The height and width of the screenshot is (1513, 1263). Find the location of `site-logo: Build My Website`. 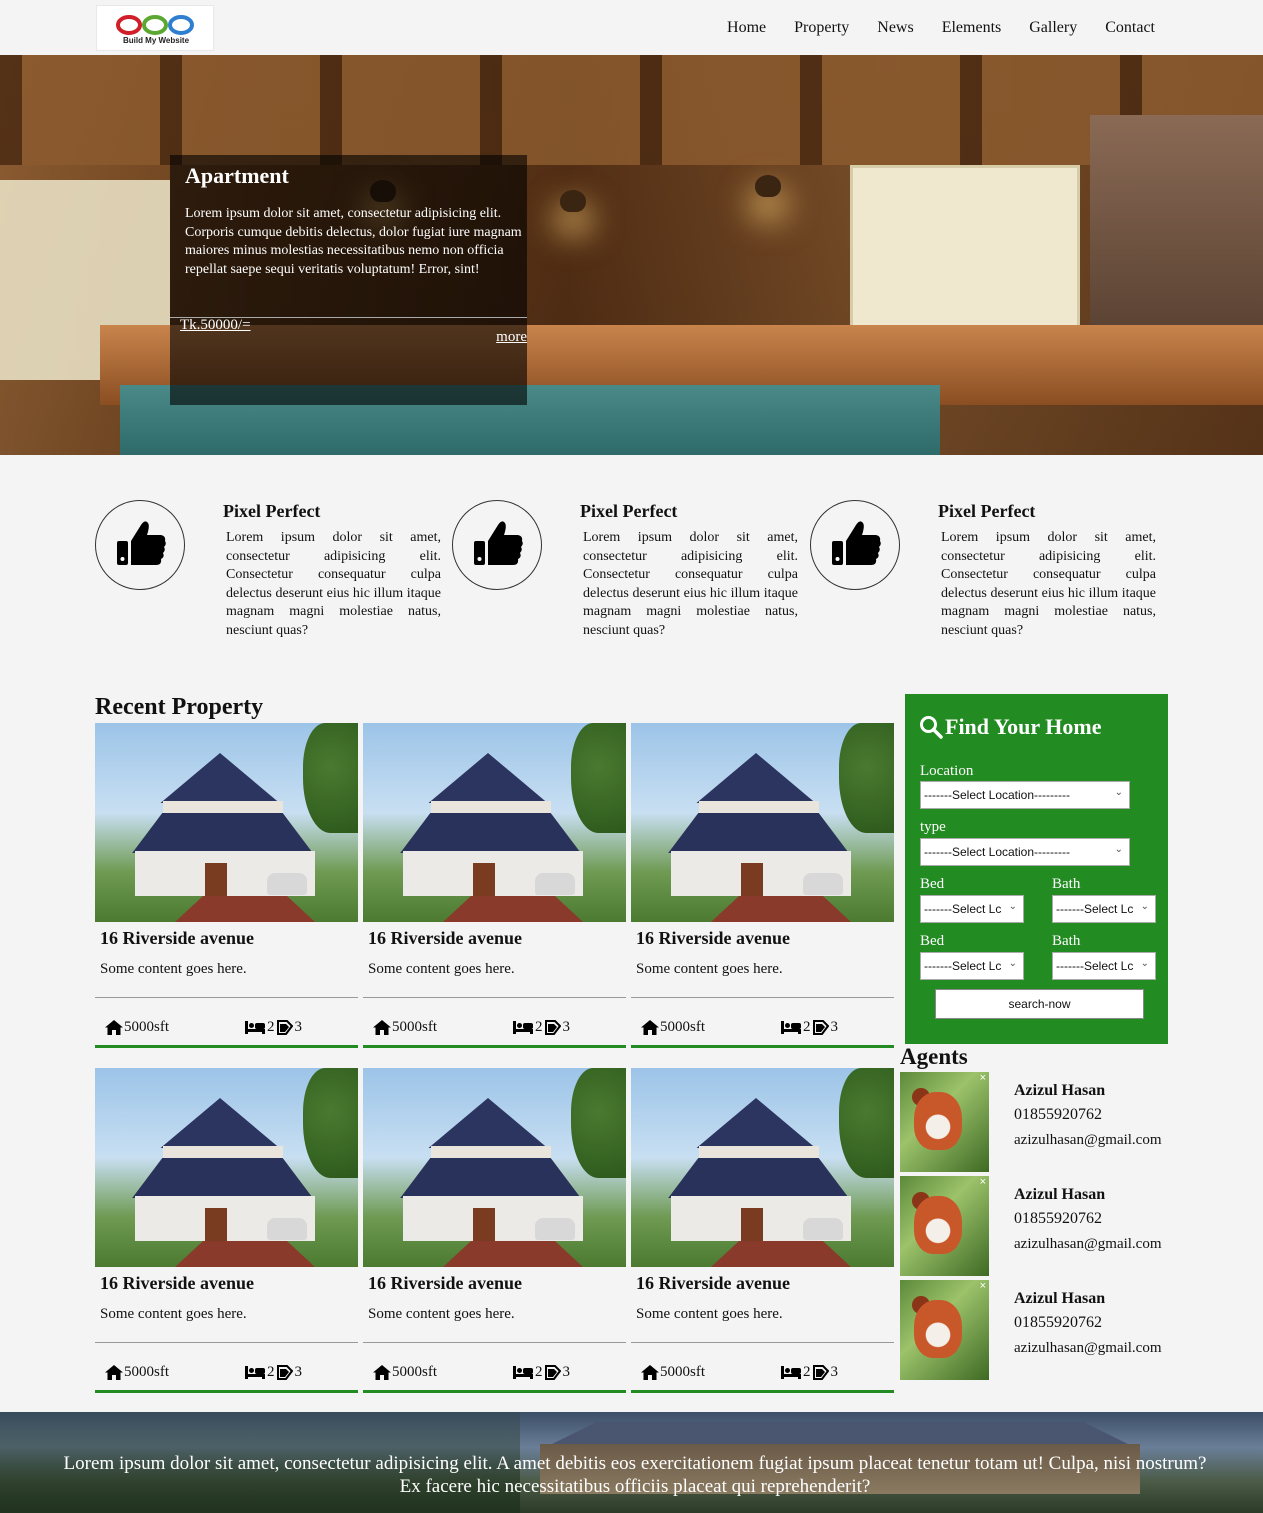

site-logo: Build My Website is located at coordinates (155, 28).